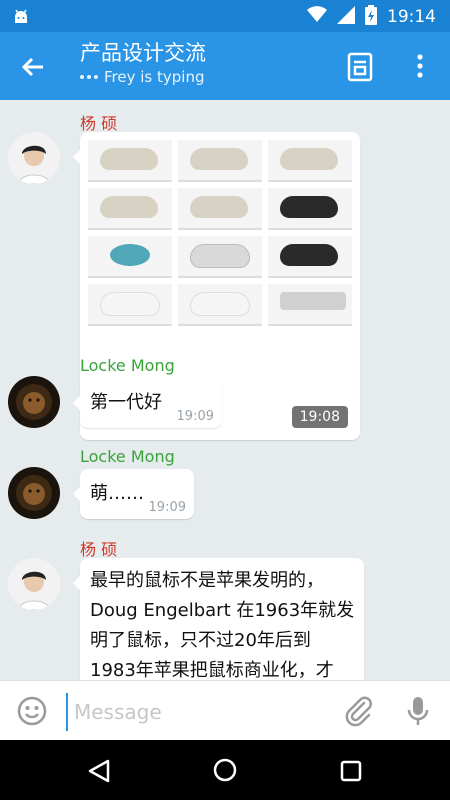 Image resolution: width=450 pixels, height=800 pixels. I want to click on app-bar: 产品设计交流 Frey is typing, so click(225, 66).